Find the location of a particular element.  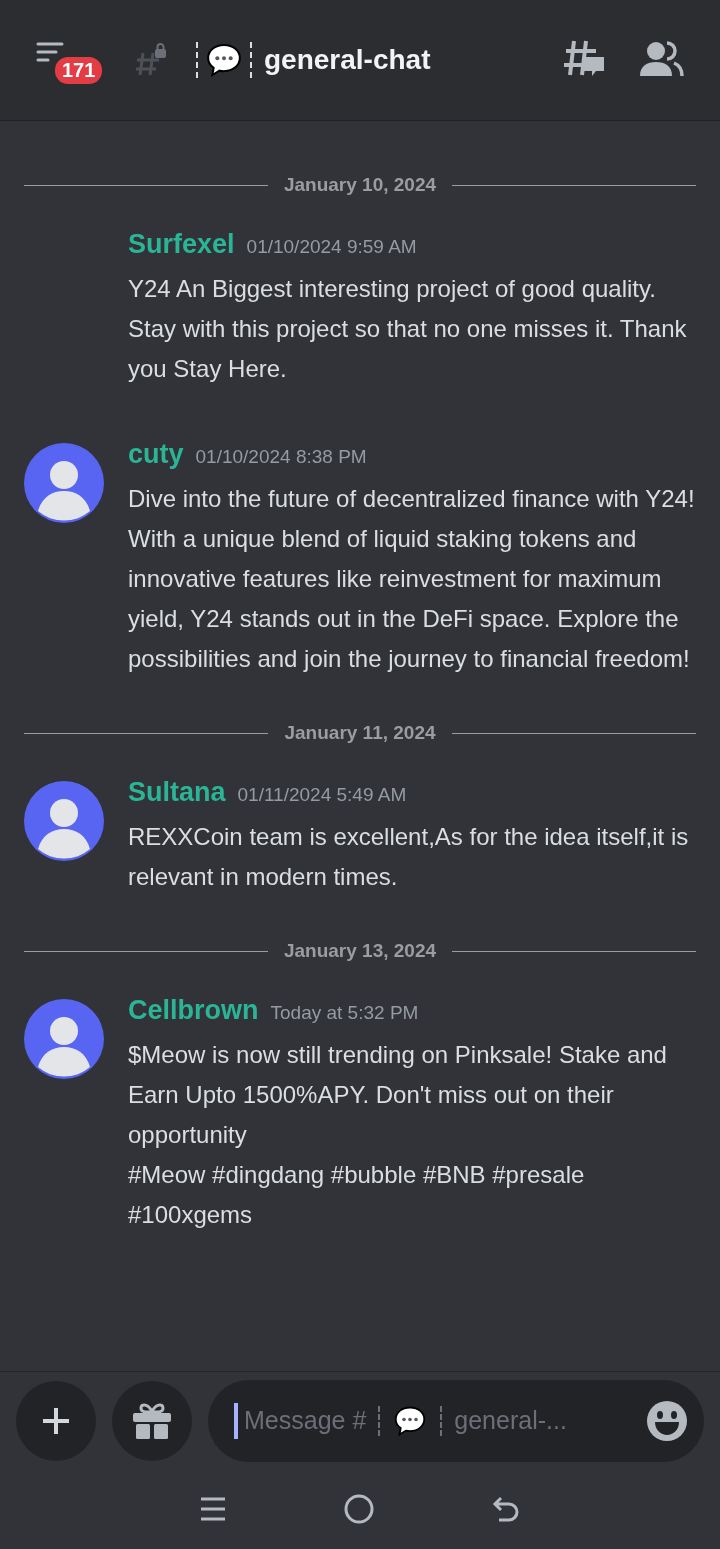

placeholder: Message # is located at coordinates (305, 1420).